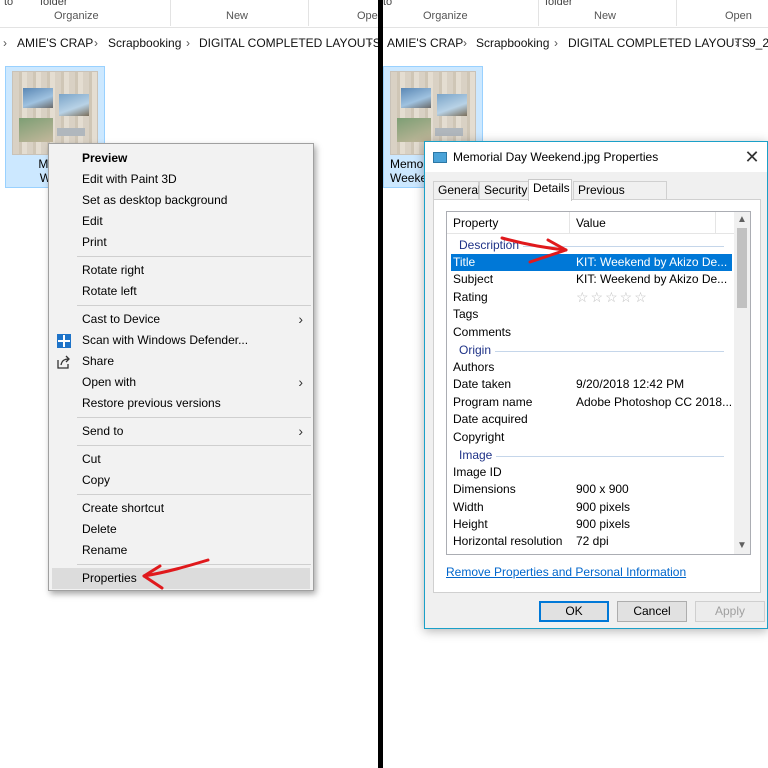 Image resolution: width=768 pixels, height=768 pixels. Describe the element at coordinates (181, 480) in the screenshot. I see `menu-item-copy: Copy` at that location.